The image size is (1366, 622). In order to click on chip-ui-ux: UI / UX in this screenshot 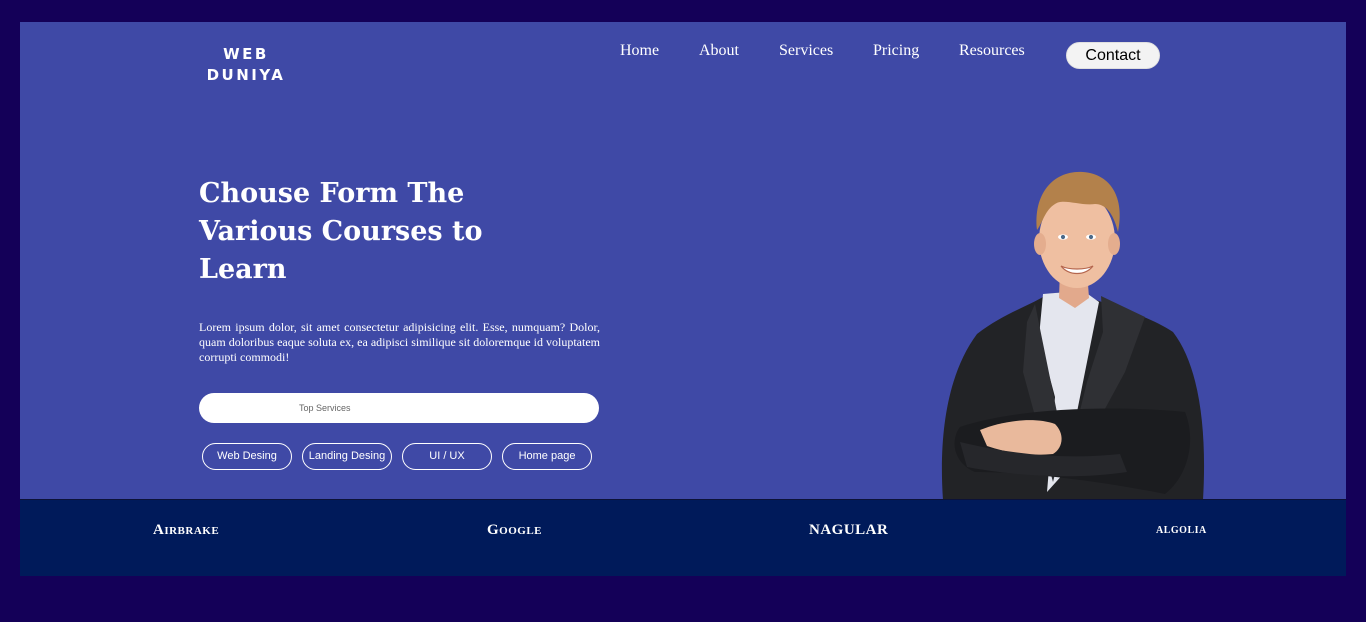, I will do `click(447, 456)`.